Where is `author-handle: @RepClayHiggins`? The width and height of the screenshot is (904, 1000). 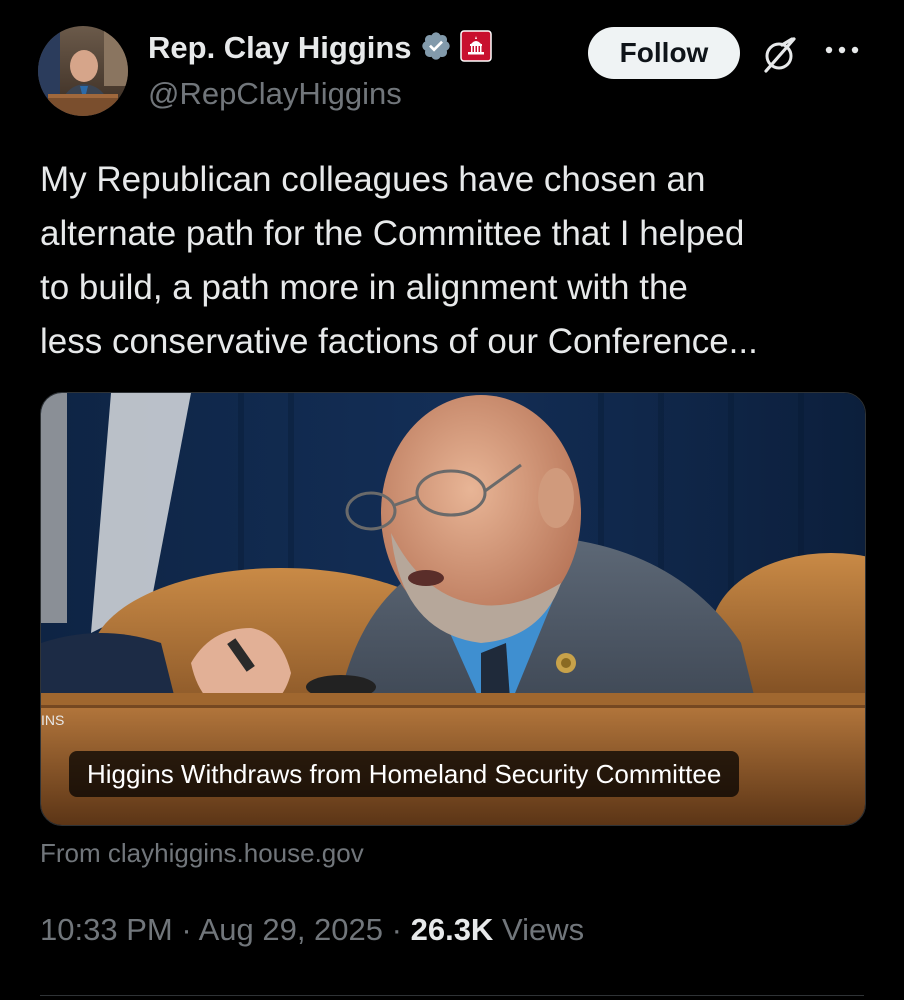 author-handle: @RepClayHiggins is located at coordinates (275, 94).